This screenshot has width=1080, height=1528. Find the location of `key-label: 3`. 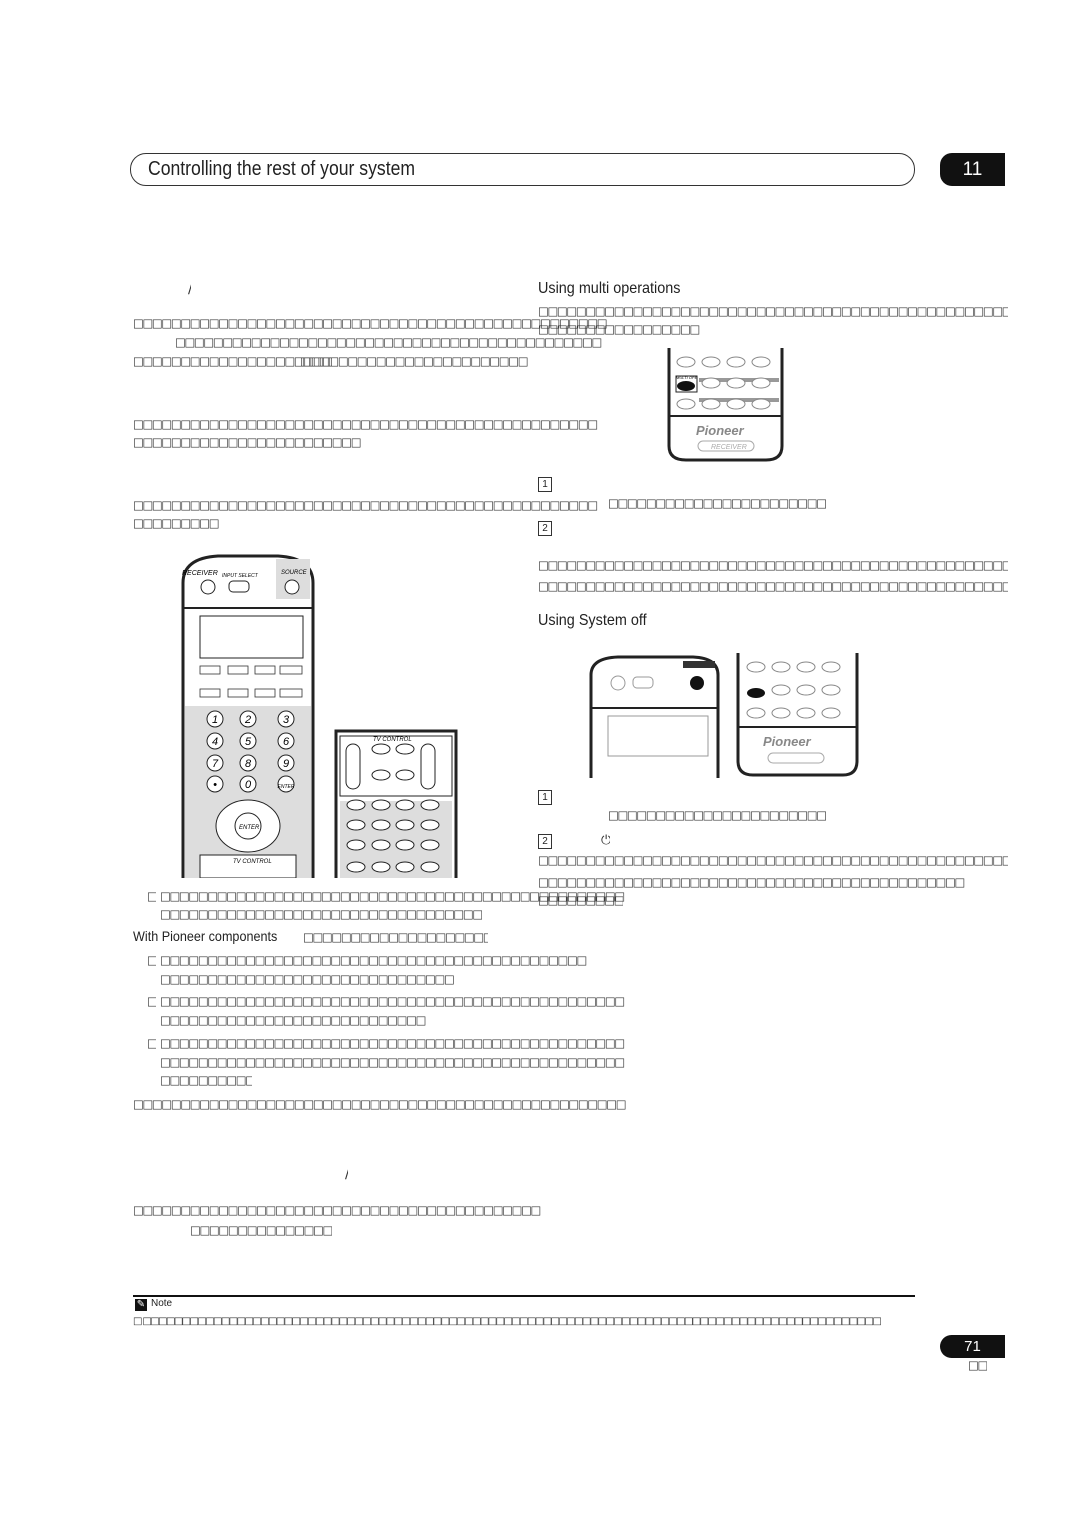

key-label: 3 is located at coordinates (286, 720).